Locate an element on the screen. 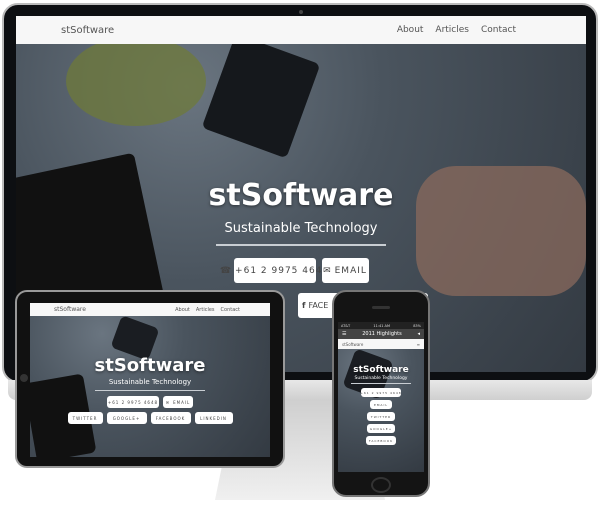 This screenshot has height=507, width=600. browser-title: 2011 Highlights is located at coordinates (382, 334).